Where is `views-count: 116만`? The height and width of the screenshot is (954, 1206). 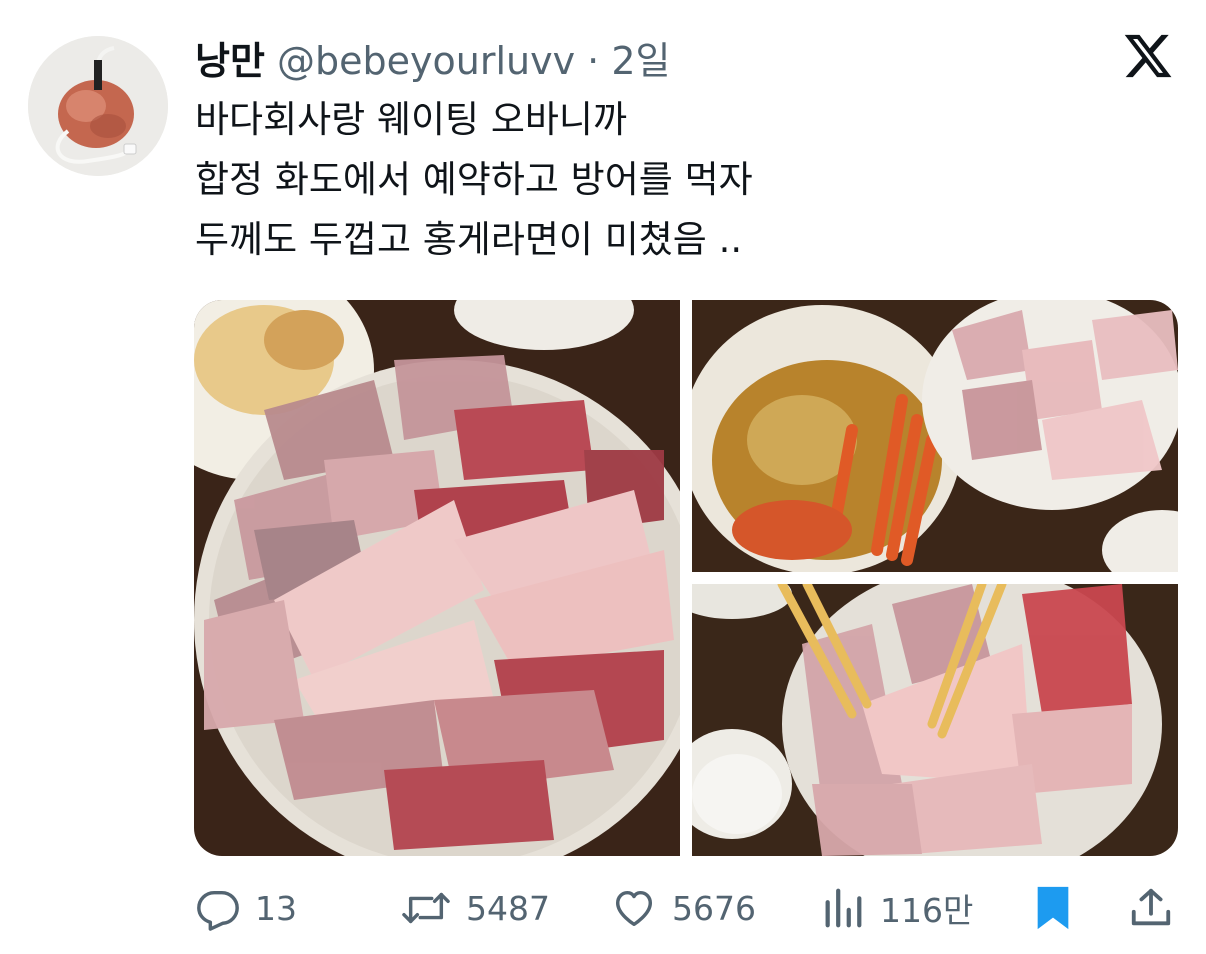
views-count: 116만 is located at coordinates (927, 910).